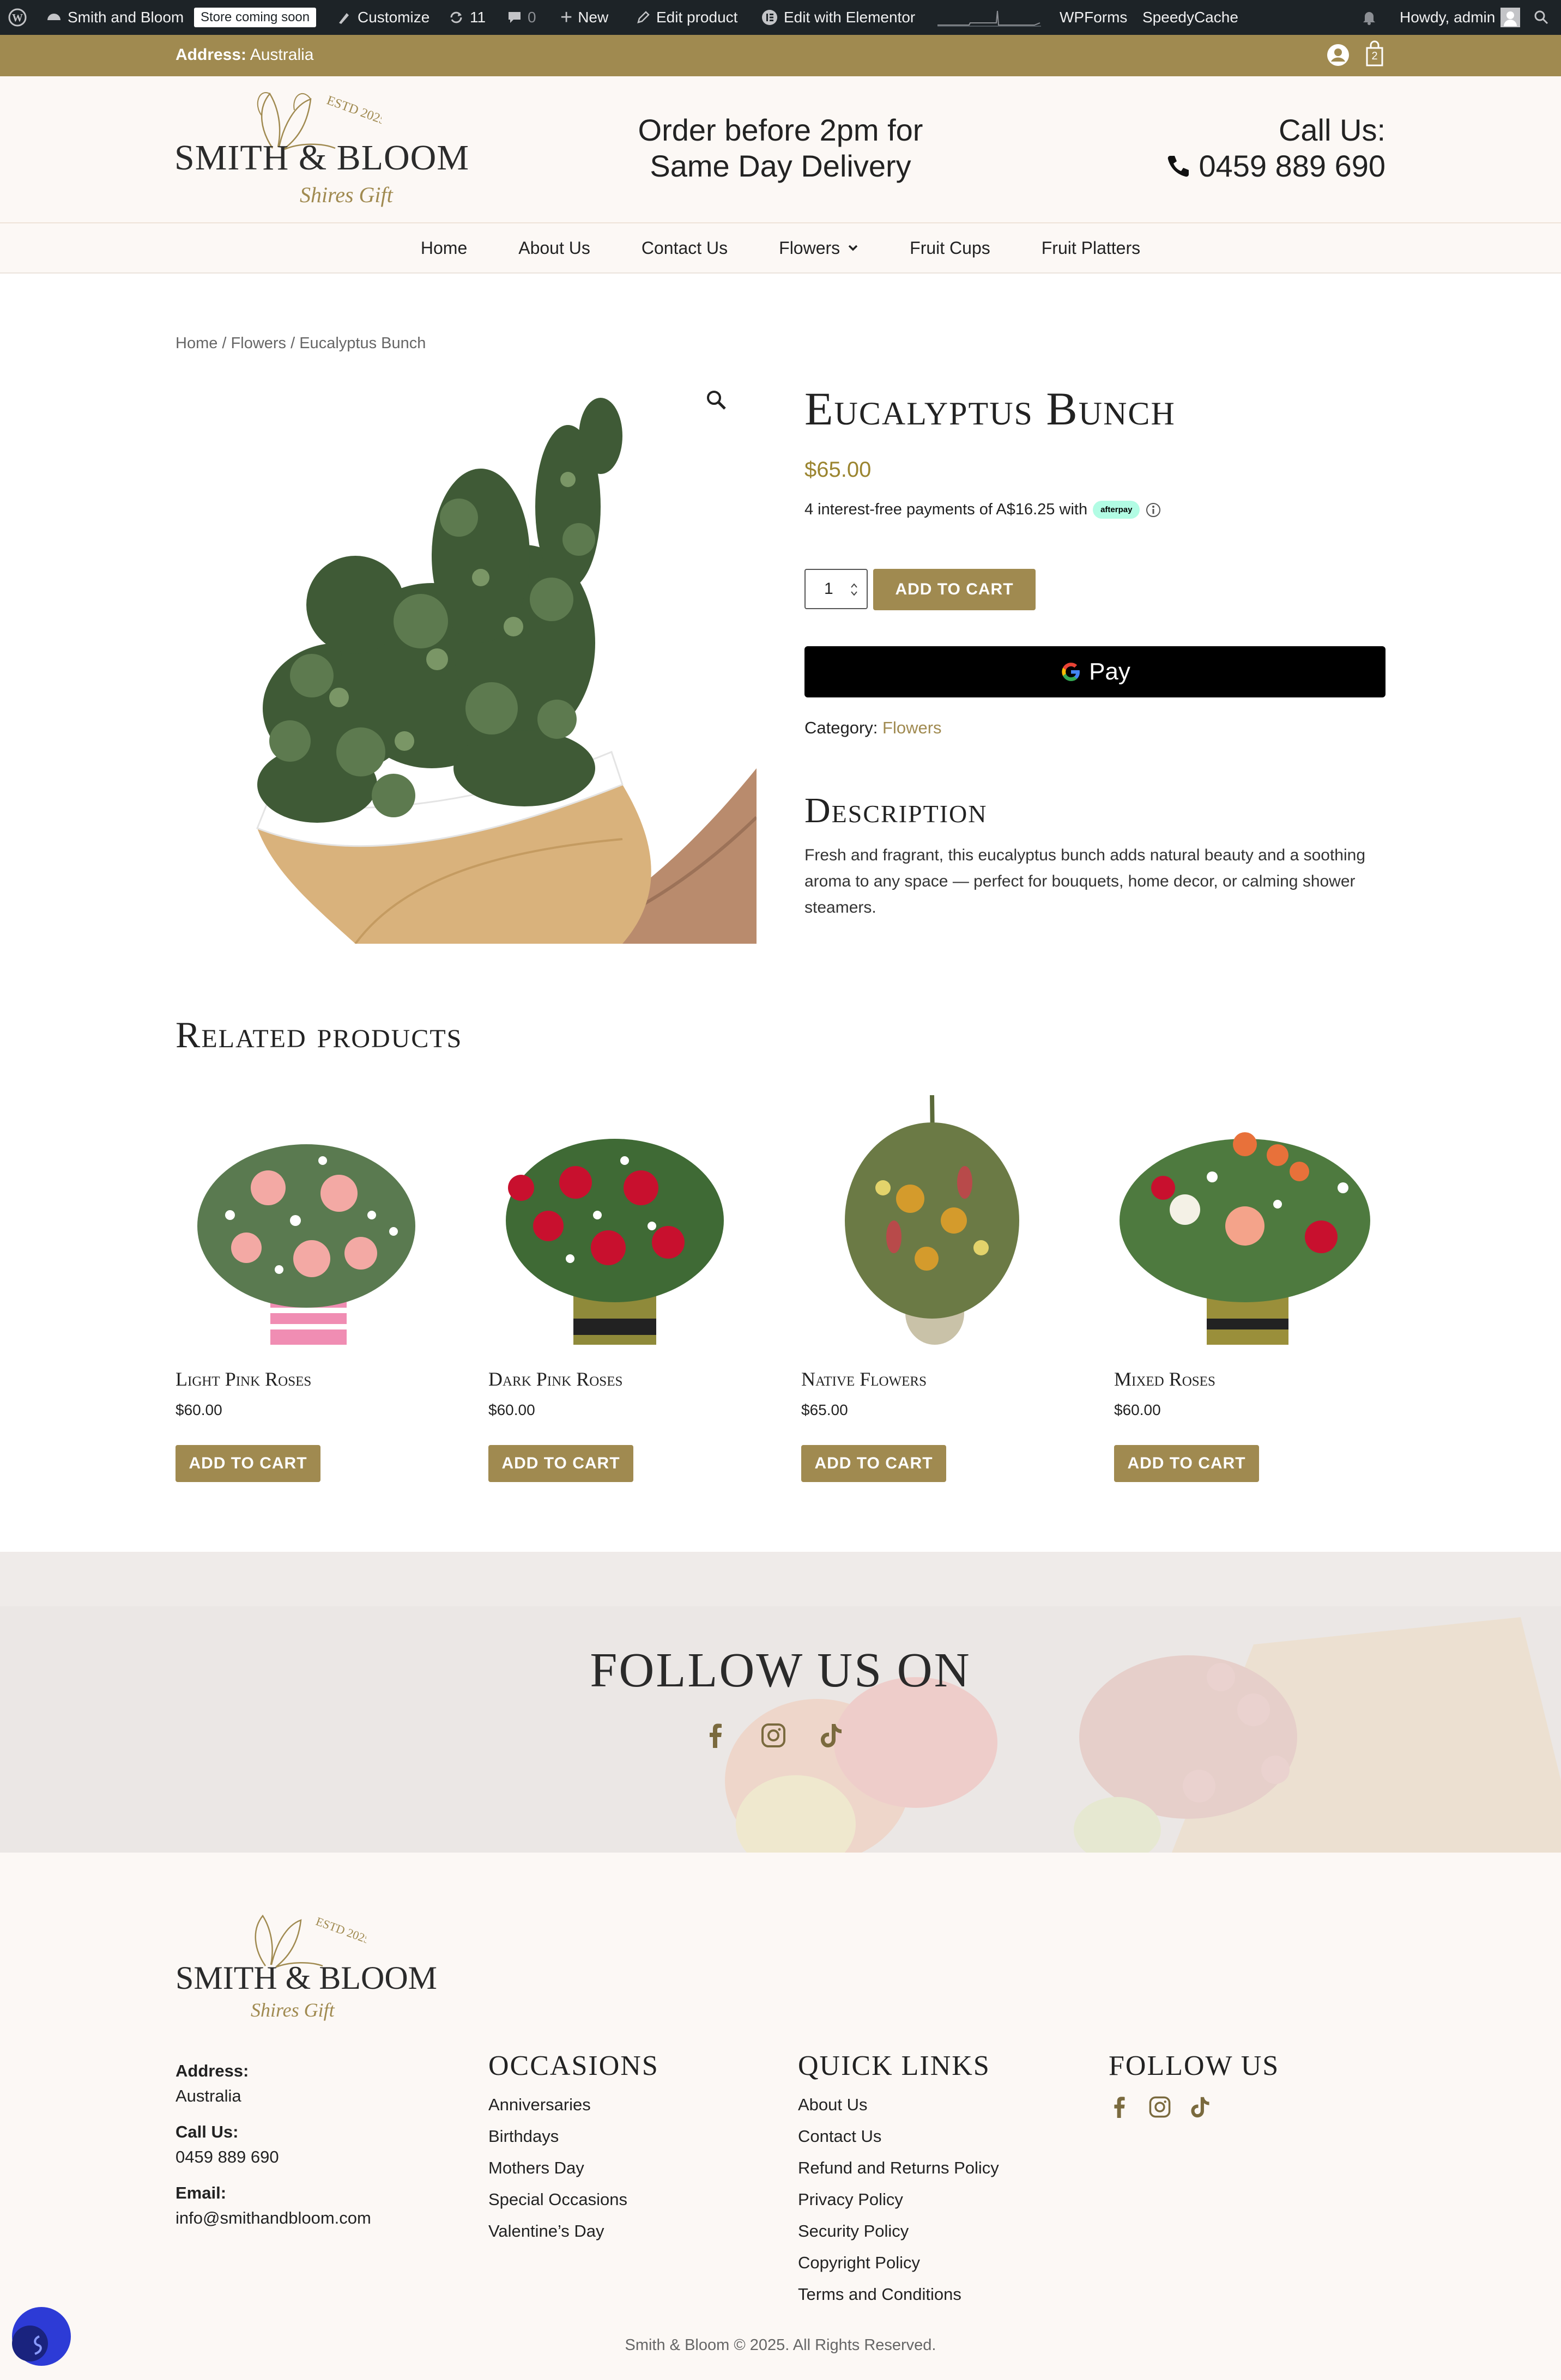 The height and width of the screenshot is (2380, 1561). What do you see at coordinates (444, 248) in the screenshot?
I see `nav-item-home: Home` at bounding box center [444, 248].